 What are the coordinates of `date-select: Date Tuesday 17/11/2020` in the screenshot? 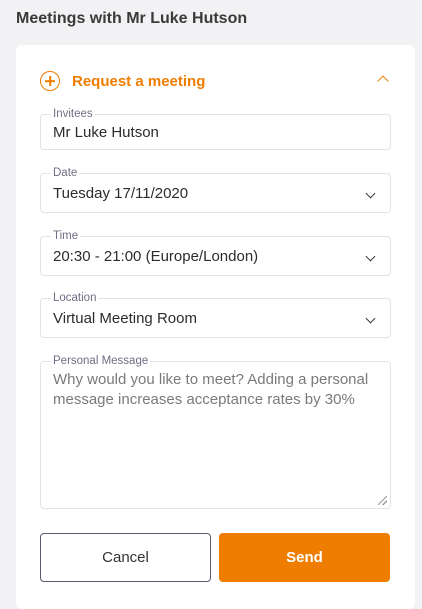 It's located at (215, 190).